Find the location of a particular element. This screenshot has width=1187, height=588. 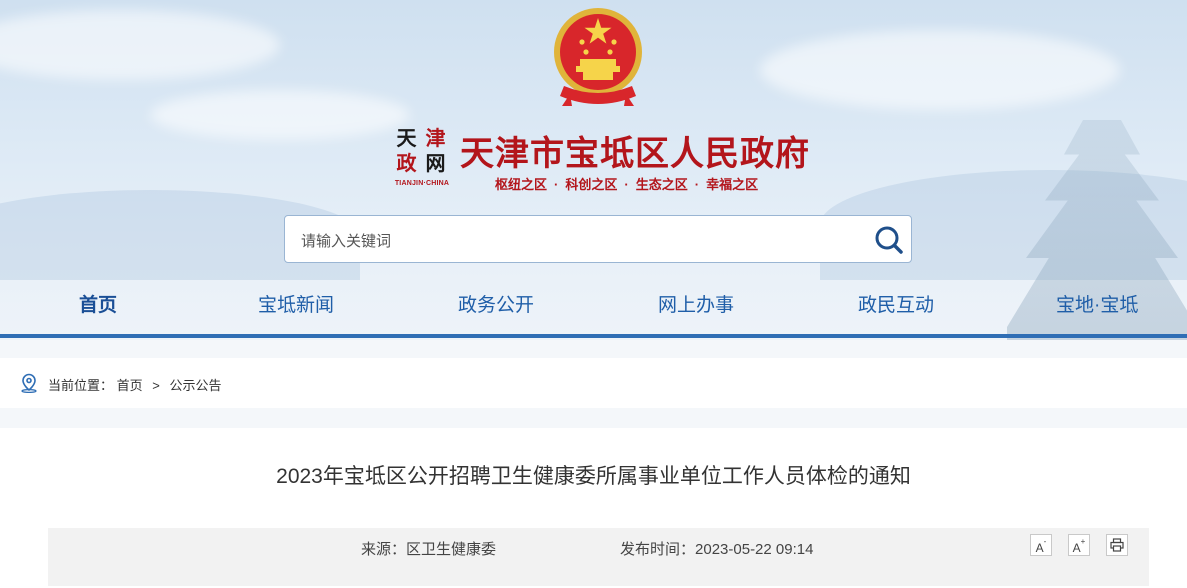

print-icon is located at coordinates (1117, 545).